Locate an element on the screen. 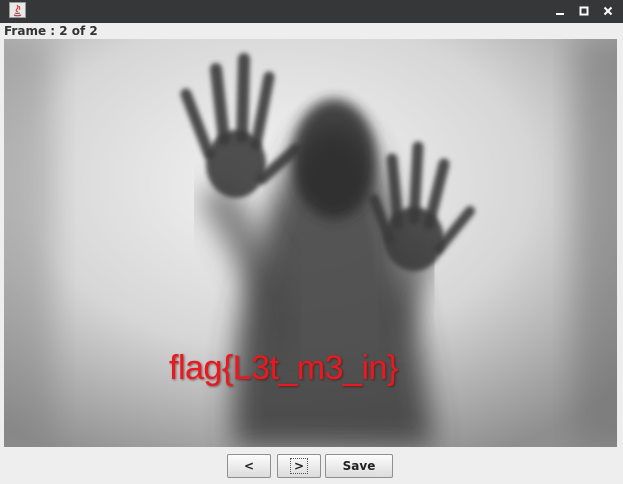 The image size is (623, 484). previous-frame-label: < is located at coordinates (249, 466).